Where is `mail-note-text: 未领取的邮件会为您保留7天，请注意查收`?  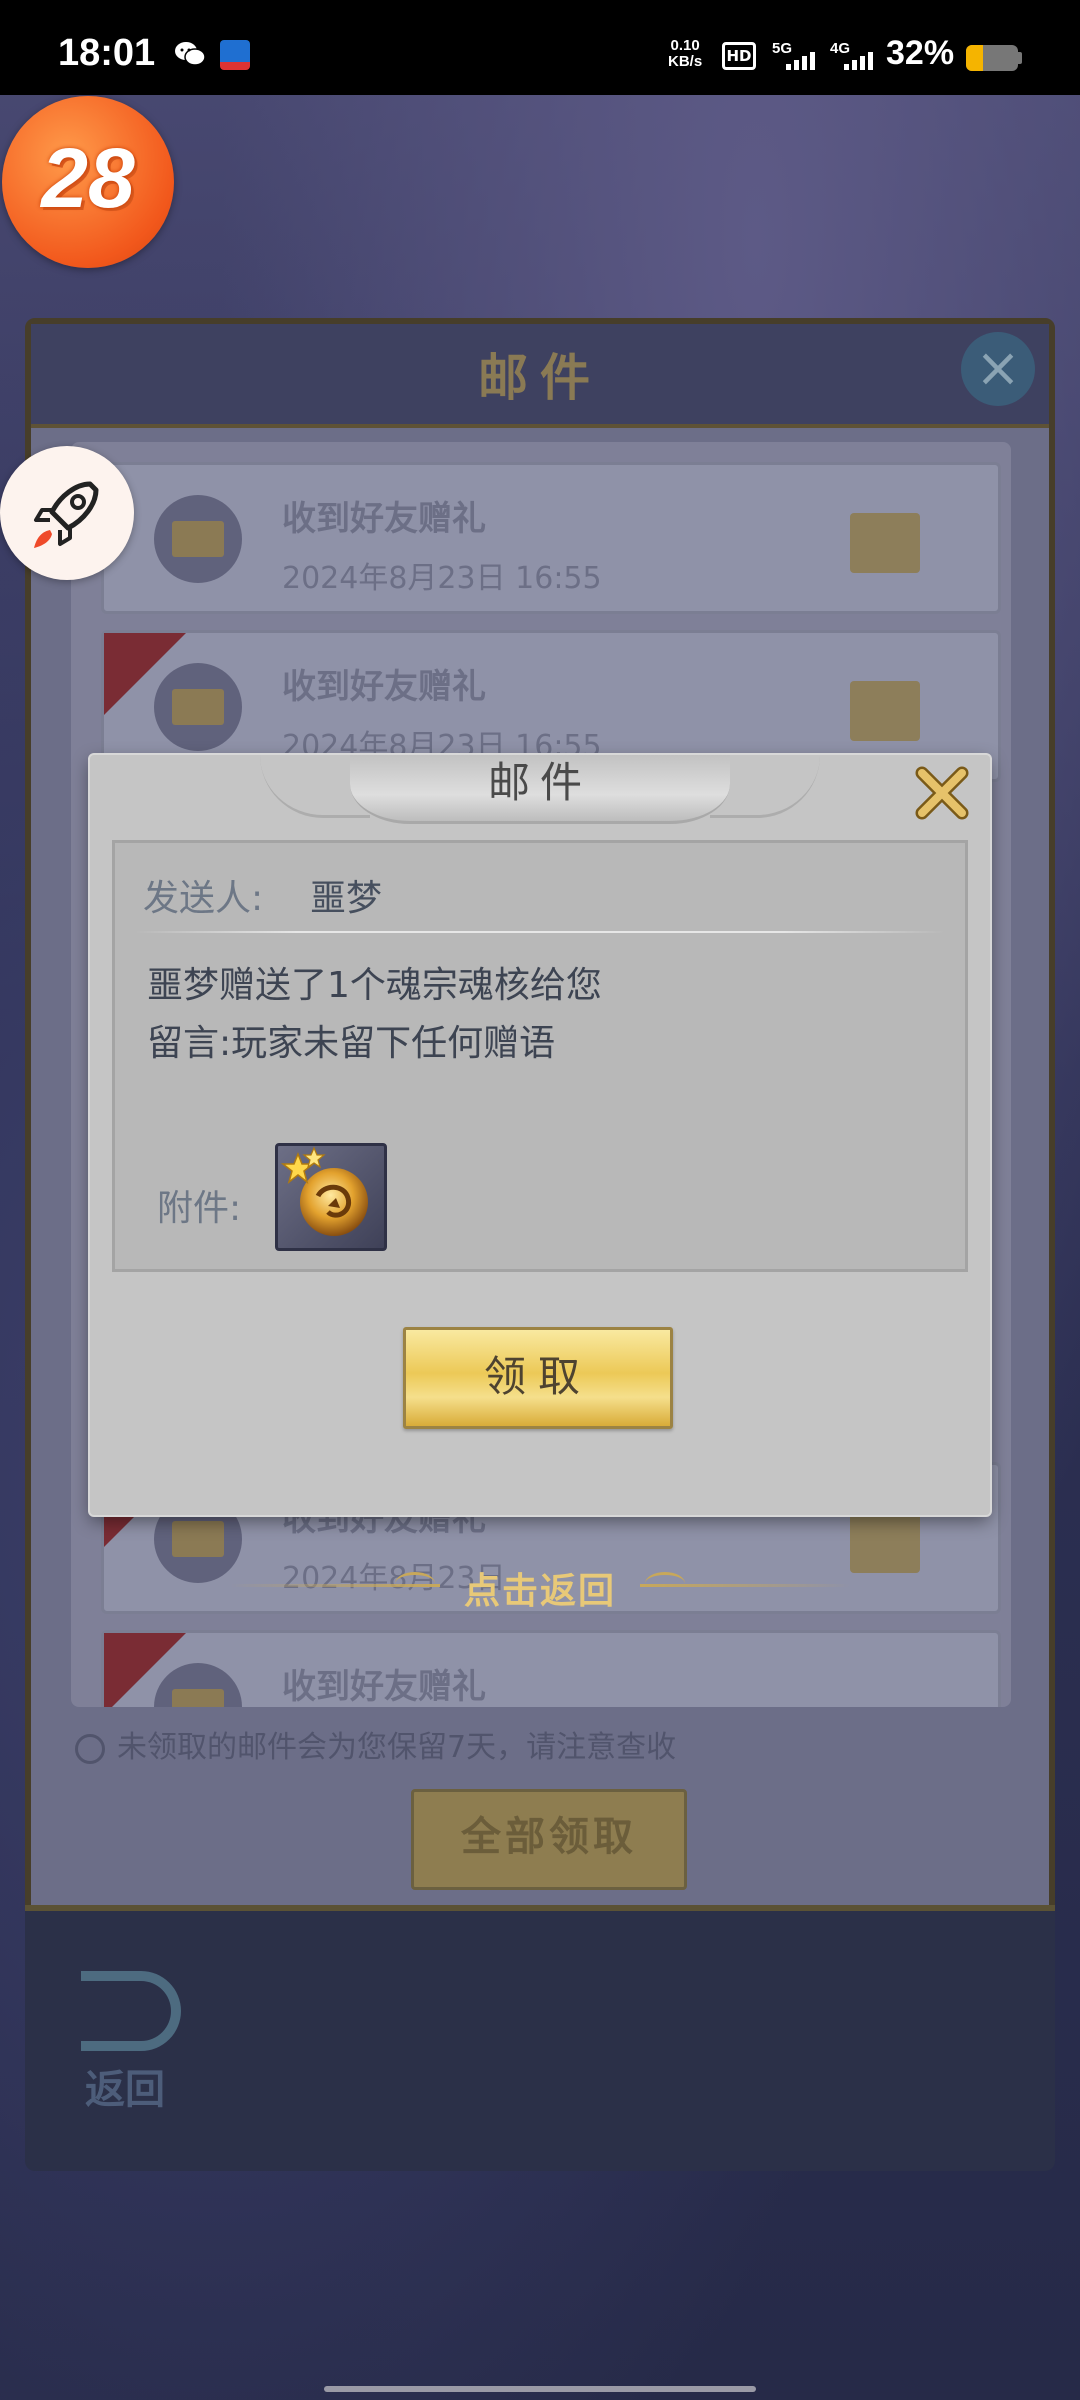
mail-note-text: 未领取的邮件会为您保留7天，请注意查收 is located at coordinates (397, 1747).